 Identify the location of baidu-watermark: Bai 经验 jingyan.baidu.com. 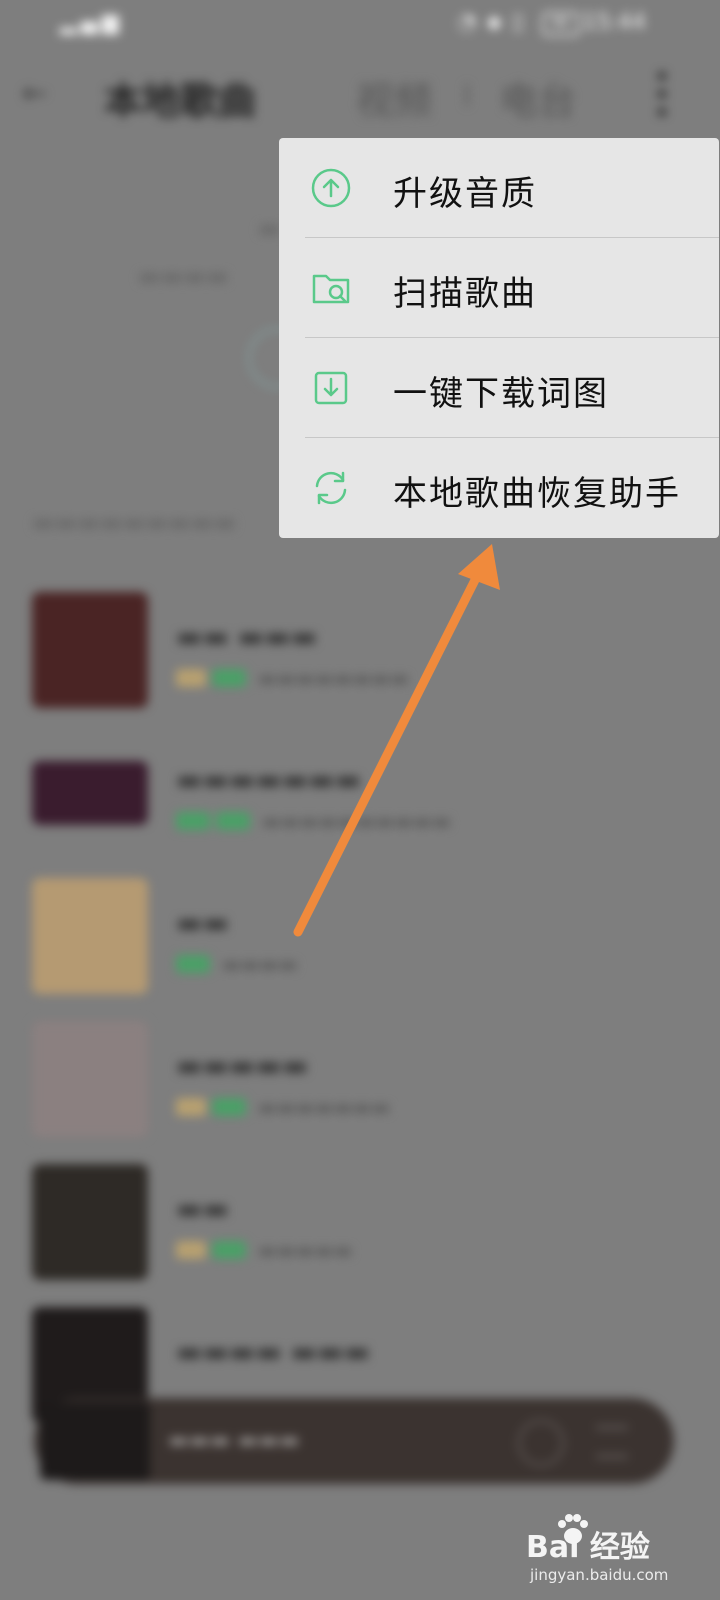
(590, 1551).